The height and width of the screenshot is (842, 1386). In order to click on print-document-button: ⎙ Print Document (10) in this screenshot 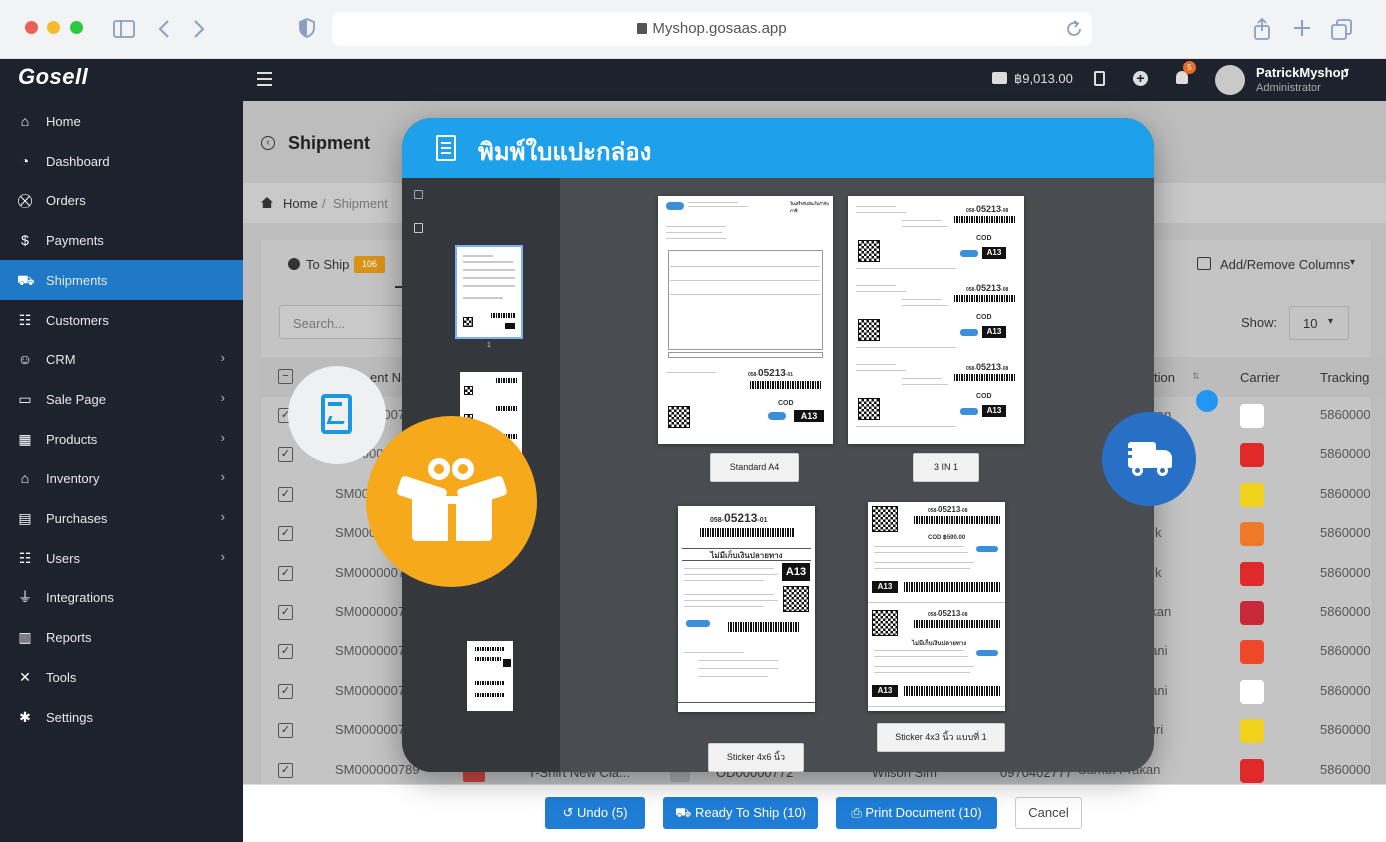, I will do `click(916, 813)`.